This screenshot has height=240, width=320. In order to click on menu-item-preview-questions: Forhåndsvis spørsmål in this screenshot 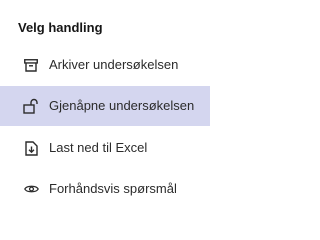, I will do `click(105, 189)`.